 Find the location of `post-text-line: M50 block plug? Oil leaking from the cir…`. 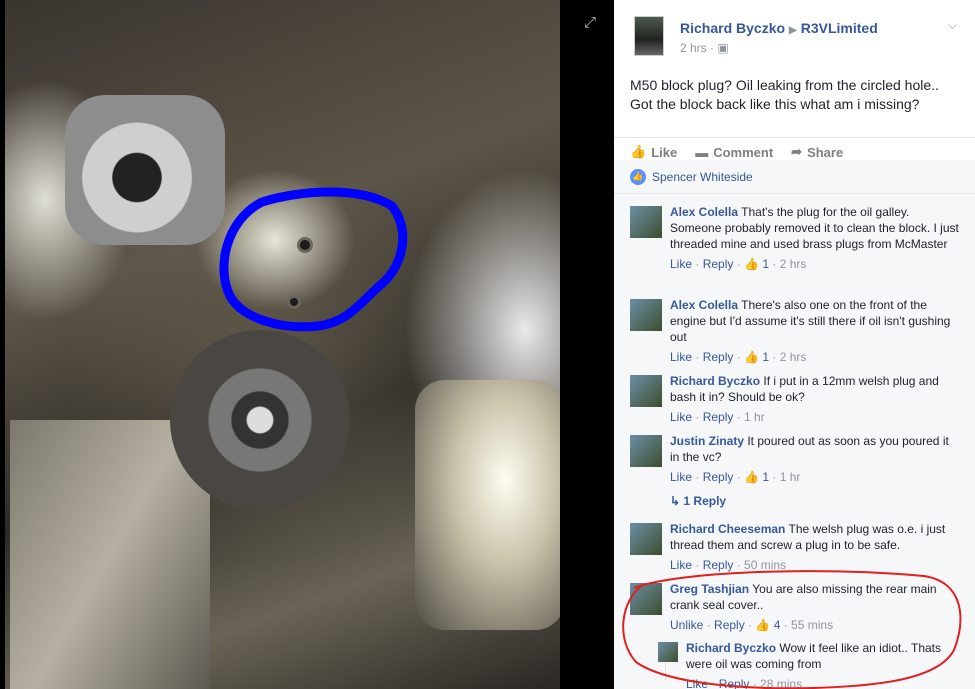

post-text-line: M50 block plug? Oil leaking from the cir… is located at coordinates (784, 85).